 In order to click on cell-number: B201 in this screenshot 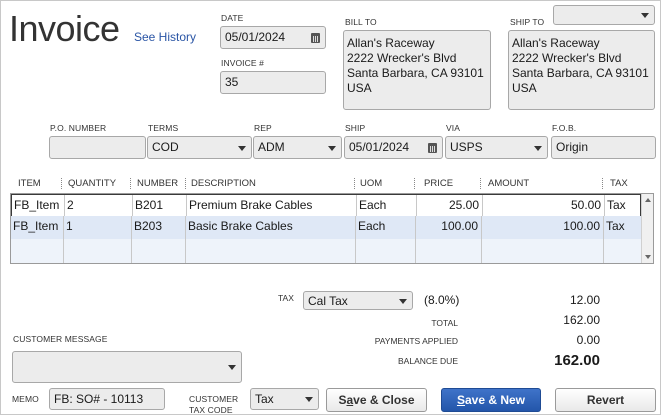, I will do `click(160, 205)`.